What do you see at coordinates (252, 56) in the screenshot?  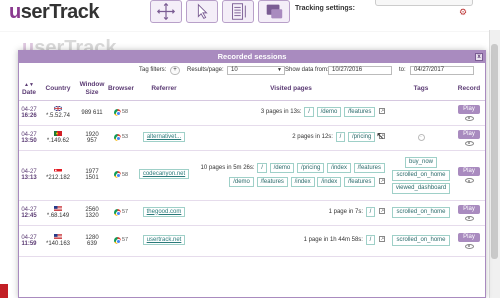 I see `modal-title: Recorded sessions` at bounding box center [252, 56].